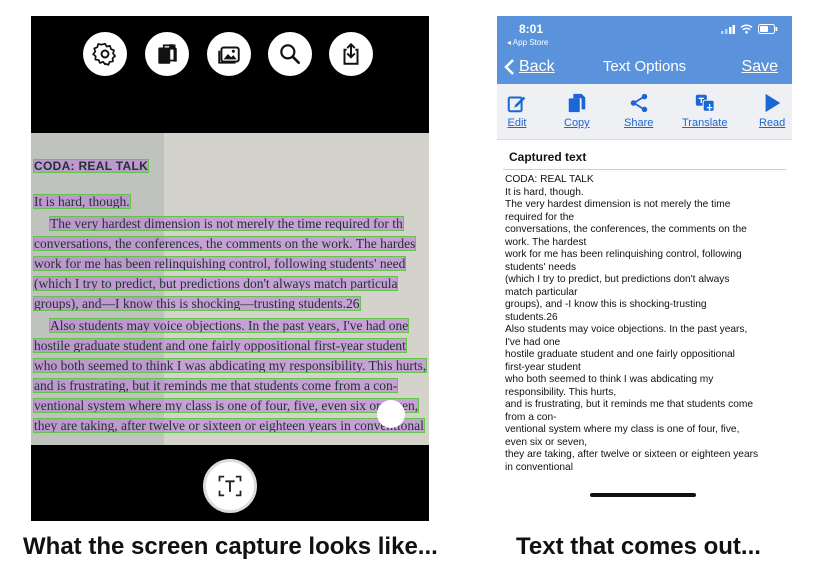  I want to click on captured-line: from a con-, so click(531, 417).